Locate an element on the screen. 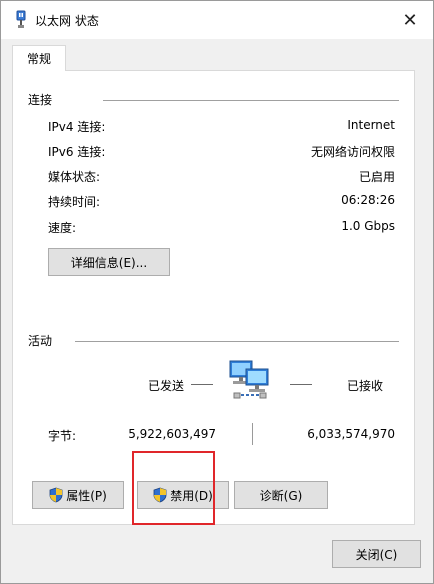 The height and width of the screenshot is (584, 434). ipv6-label: IPv6 连接: is located at coordinates (77, 152).